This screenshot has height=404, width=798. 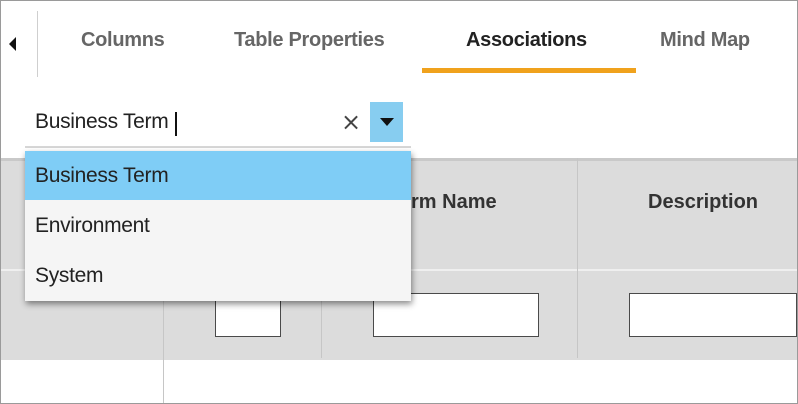 I want to click on dropdown-toggle-button, so click(x=386, y=122).